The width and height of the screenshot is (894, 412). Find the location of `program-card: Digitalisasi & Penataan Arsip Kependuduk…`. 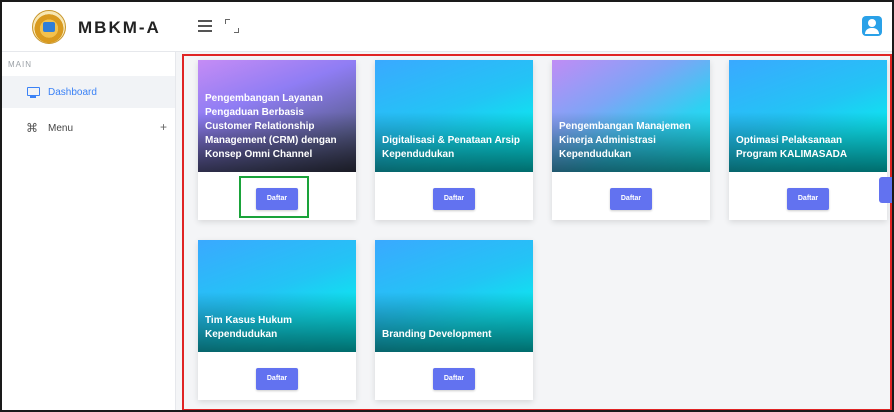

program-card: Digitalisasi & Penataan Arsip Kependuduk… is located at coordinates (454, 140).